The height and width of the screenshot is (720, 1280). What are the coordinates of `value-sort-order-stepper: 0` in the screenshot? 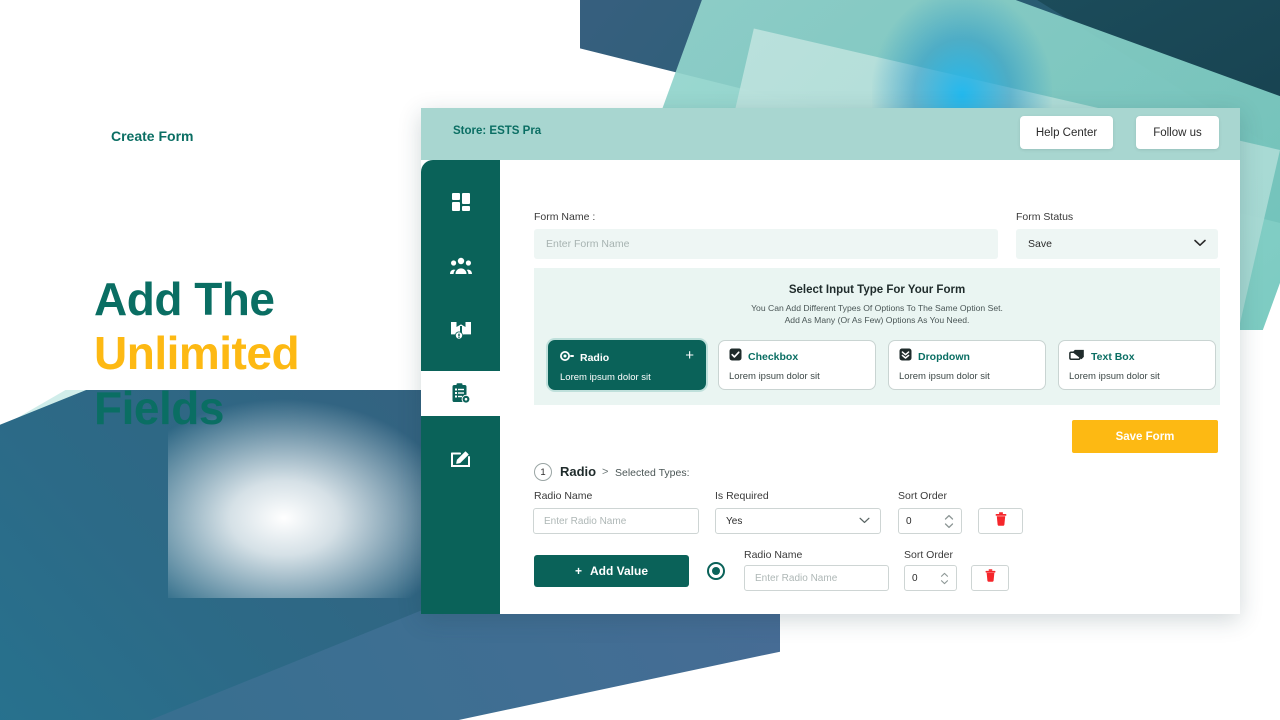 It's located at (930, 578).